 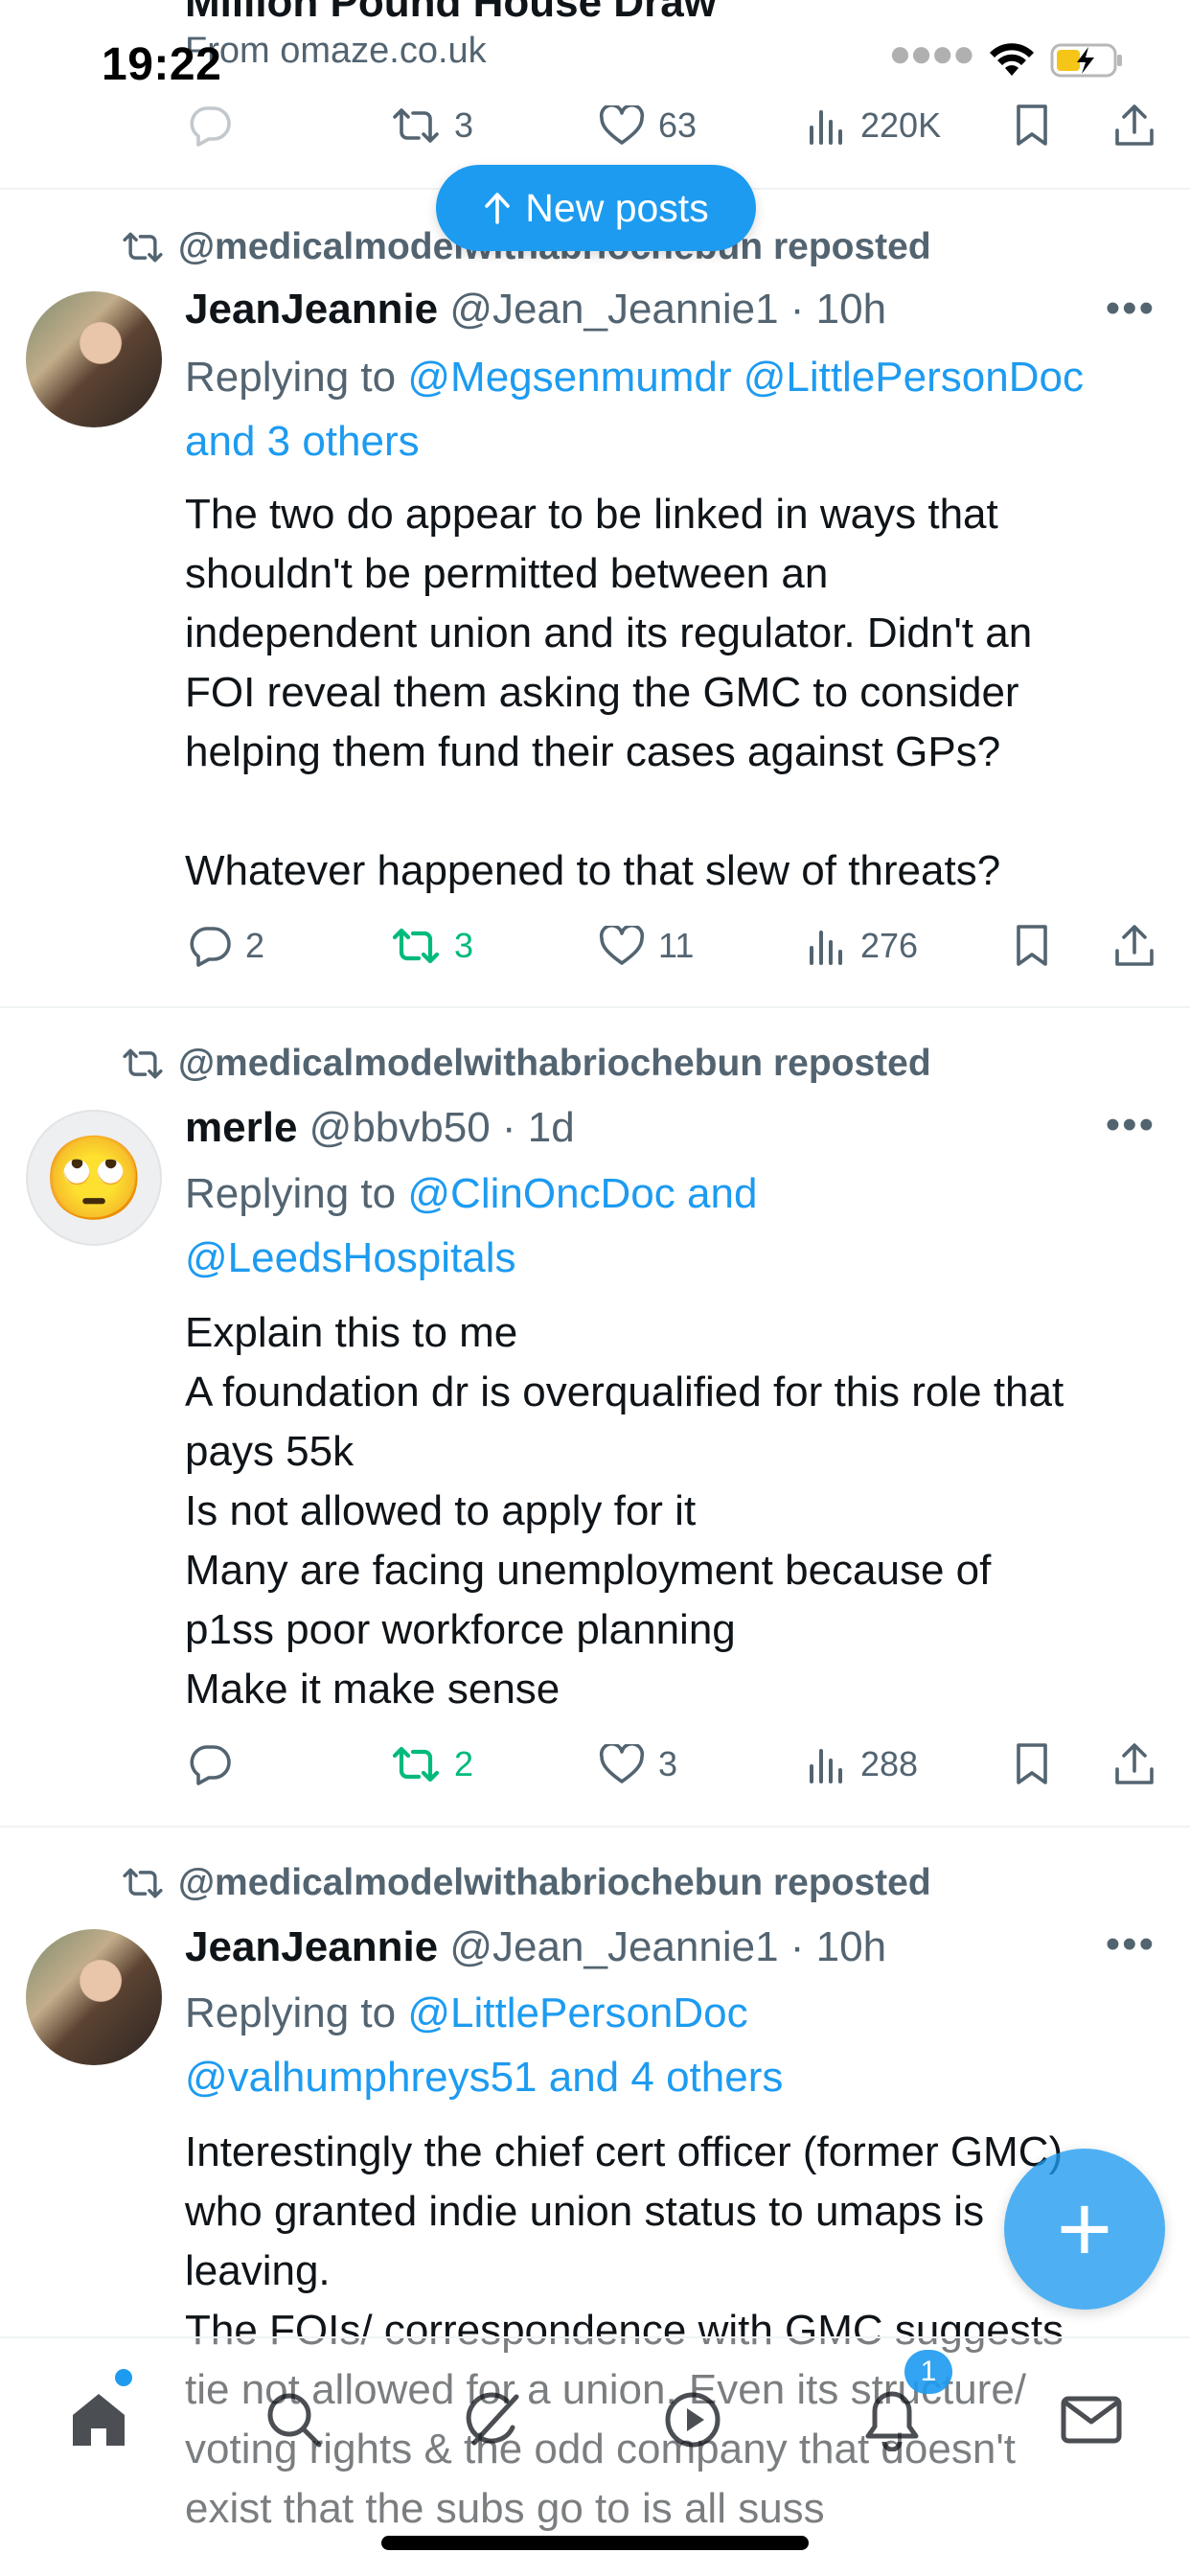 What do you see at coordinates (255, 945) in the screenshot?
I see `reply-count: 2` at bounding box center [255, 945].